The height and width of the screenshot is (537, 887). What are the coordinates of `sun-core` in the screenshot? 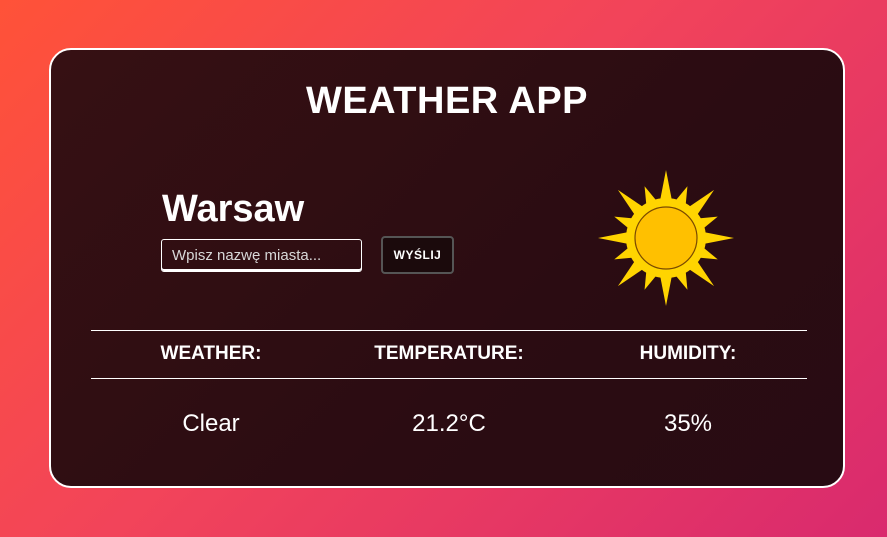 It's located at (666, 238).